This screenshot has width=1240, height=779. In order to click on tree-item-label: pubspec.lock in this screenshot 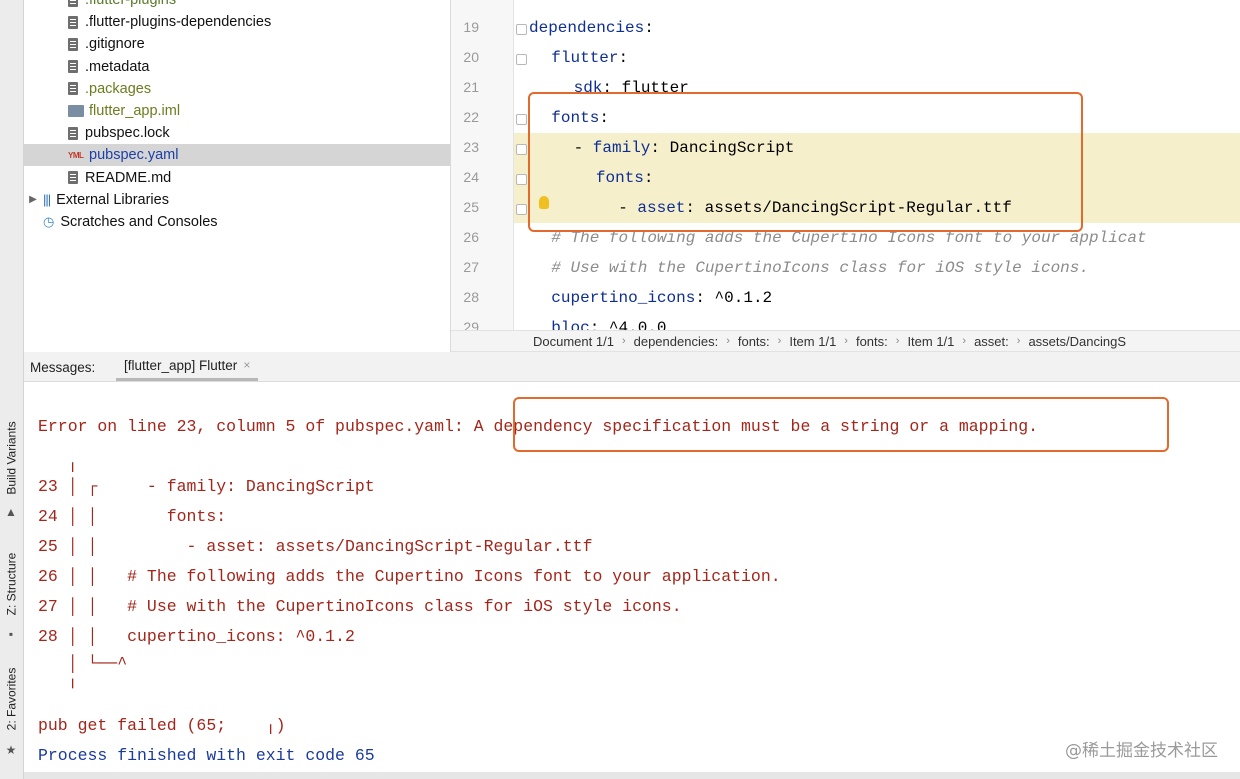, I will do `click(127, 133)`.